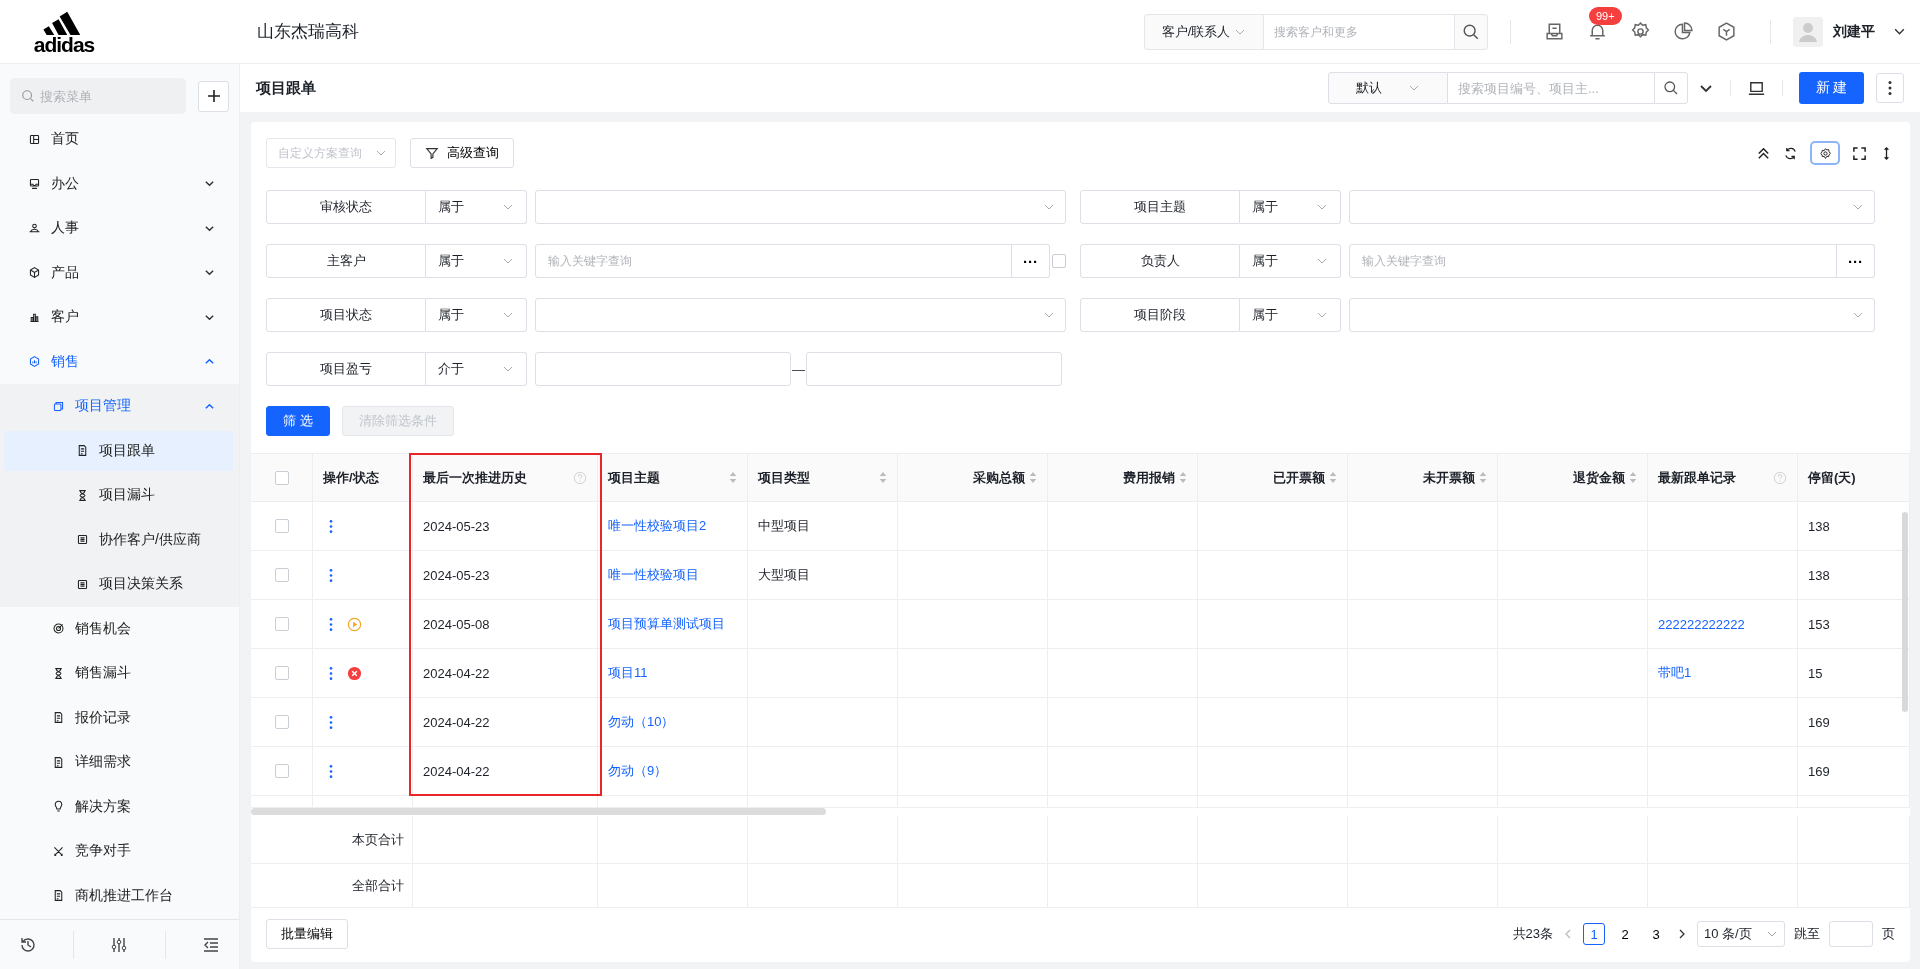  Describe the element at coordinates (118, 228) in the screenshot. I see `menu-item: 人事` at that location.